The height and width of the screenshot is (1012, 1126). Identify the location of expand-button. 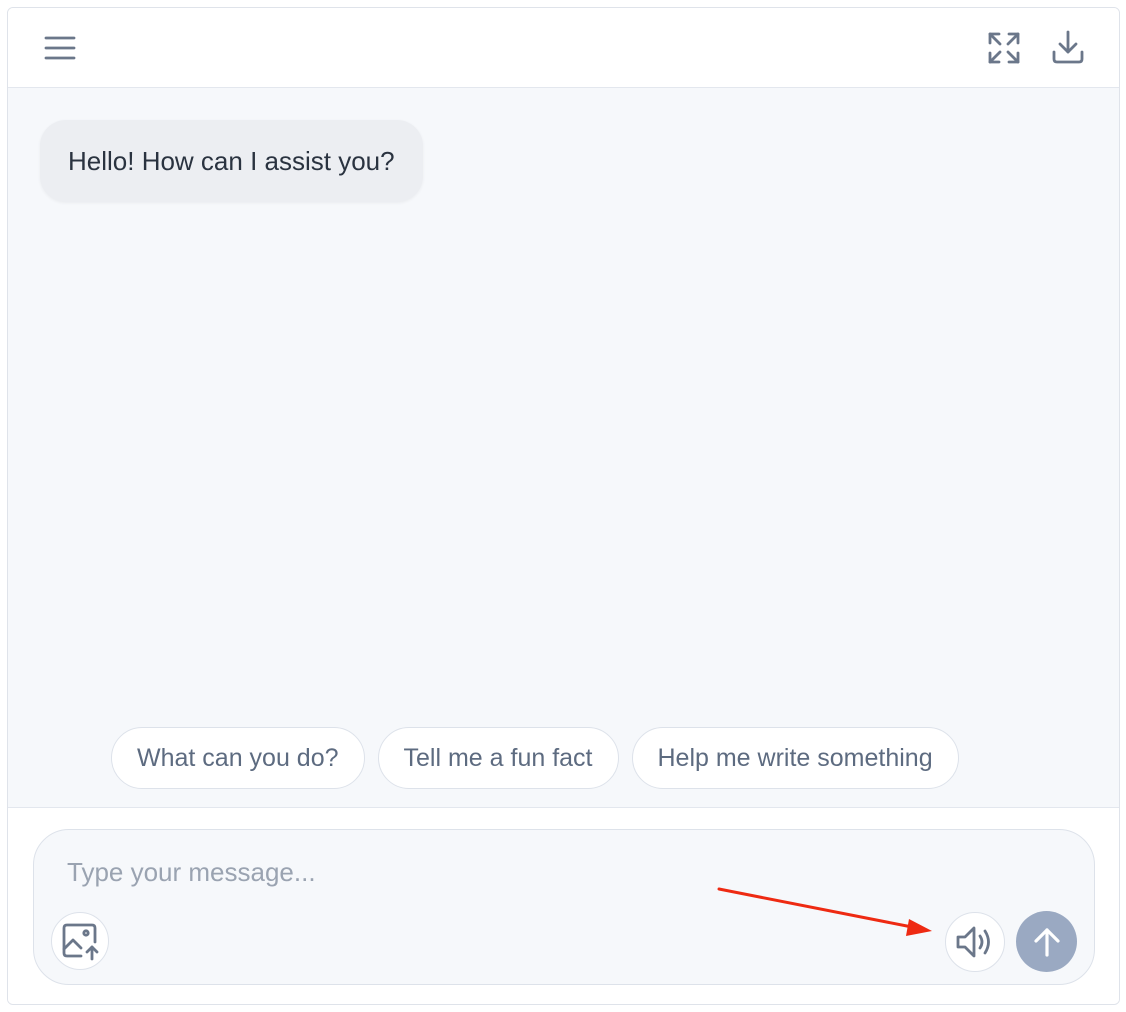
(1004, 48).